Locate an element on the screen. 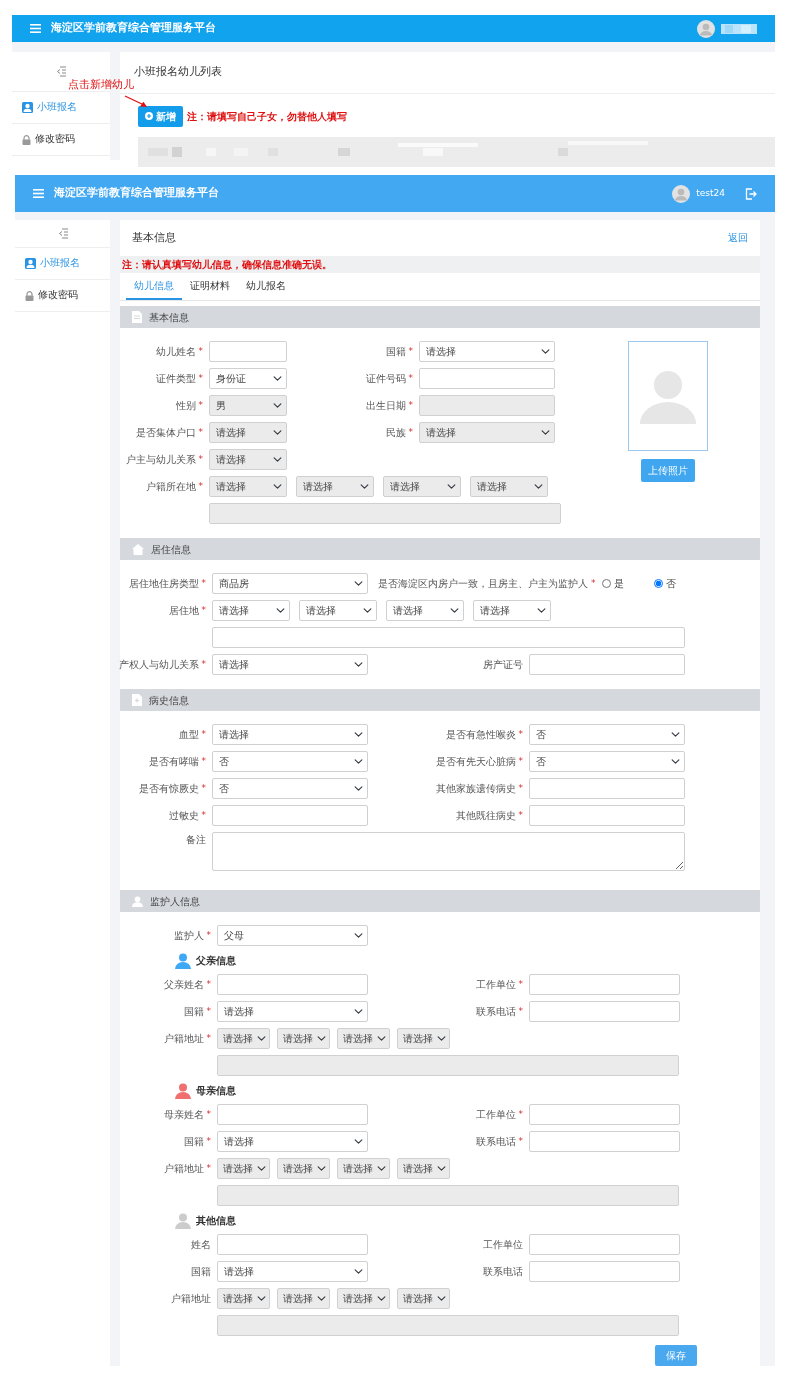 This screenshot has width=791, height=1391. field-label: 是否有急性喉炎 is located at coordinates (480, 735).